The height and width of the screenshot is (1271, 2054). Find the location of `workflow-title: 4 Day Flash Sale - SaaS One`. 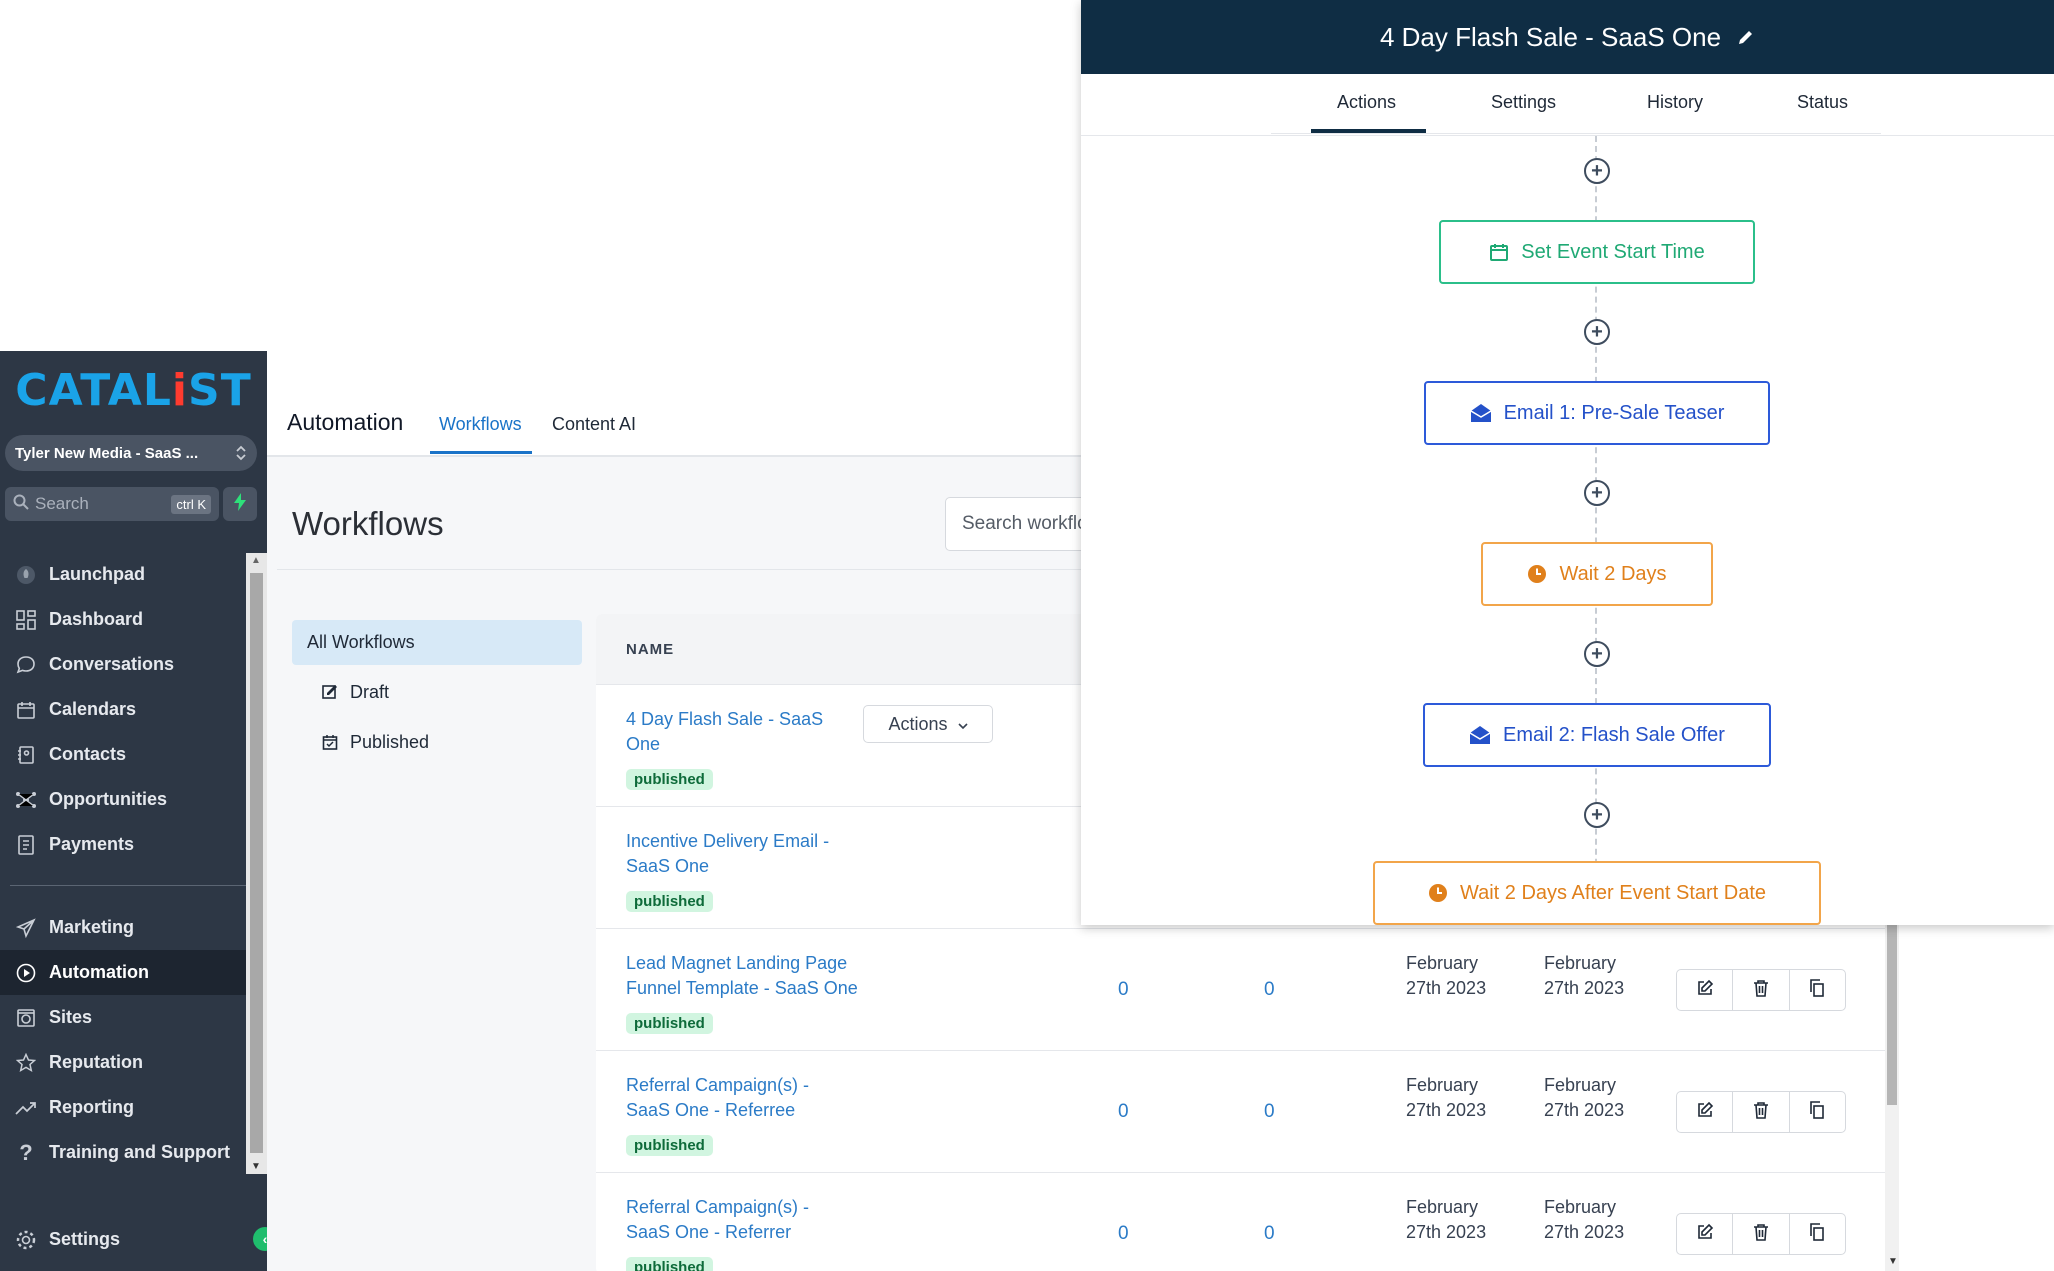

workflow-title: 4 Day Flash Sale - SaaS One is located at coordinates (1550, 36).